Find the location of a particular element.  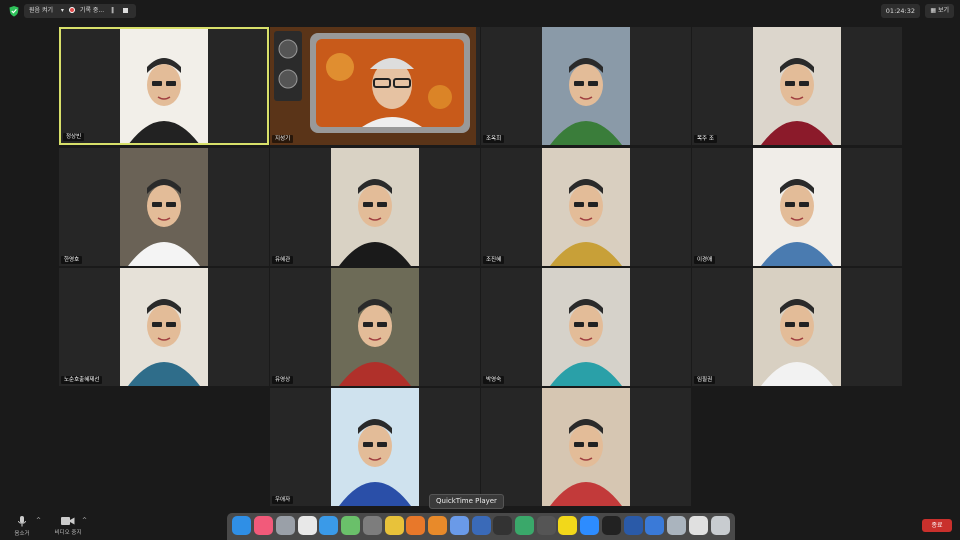

participant-tile is located at coordinates (586, 447).